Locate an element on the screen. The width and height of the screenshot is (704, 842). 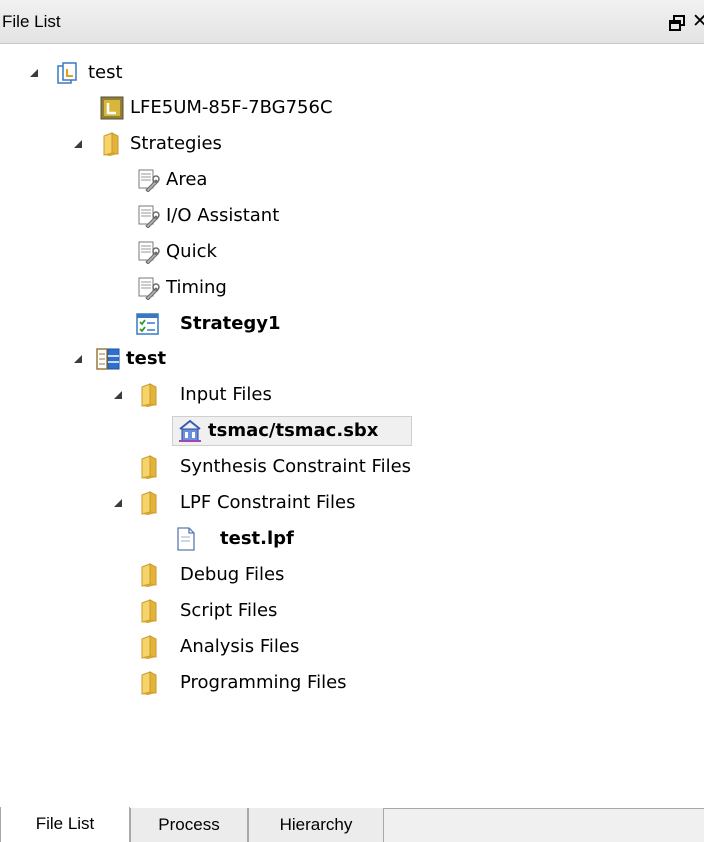
panel-title: File List is located at coordinates (31, 21).